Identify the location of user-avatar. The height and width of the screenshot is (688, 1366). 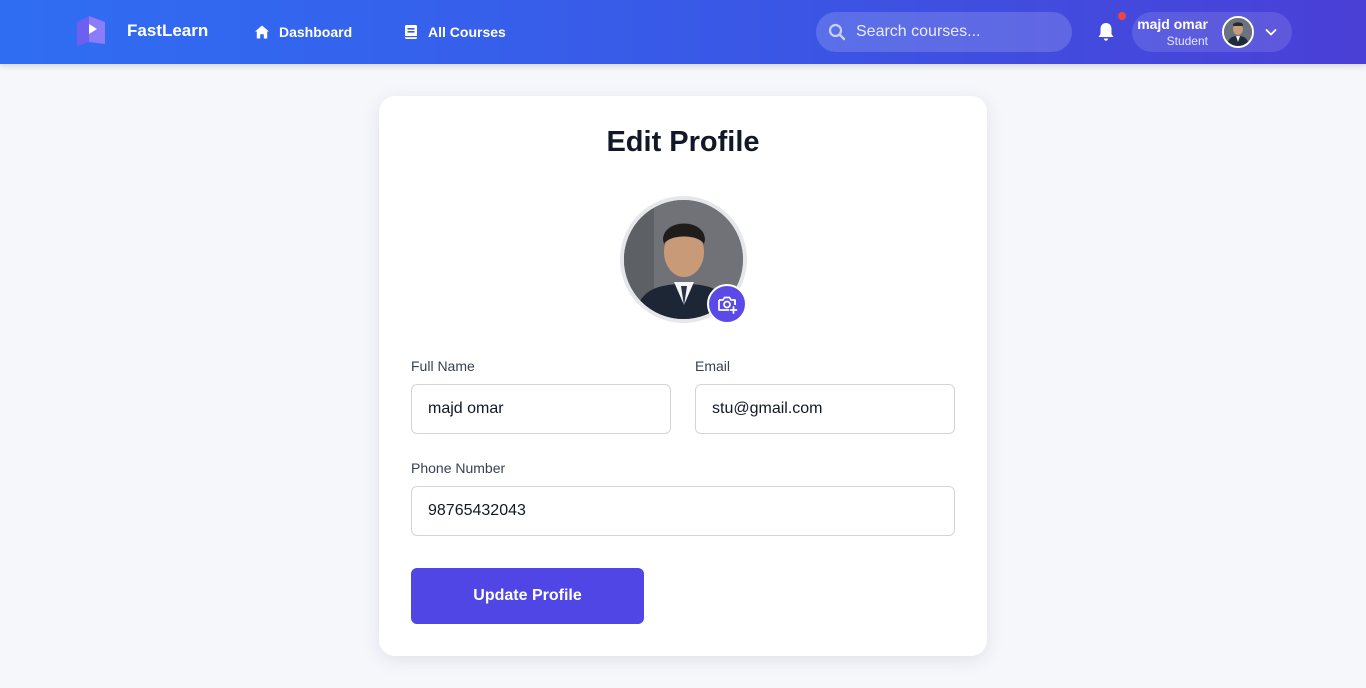
(1238, 32).